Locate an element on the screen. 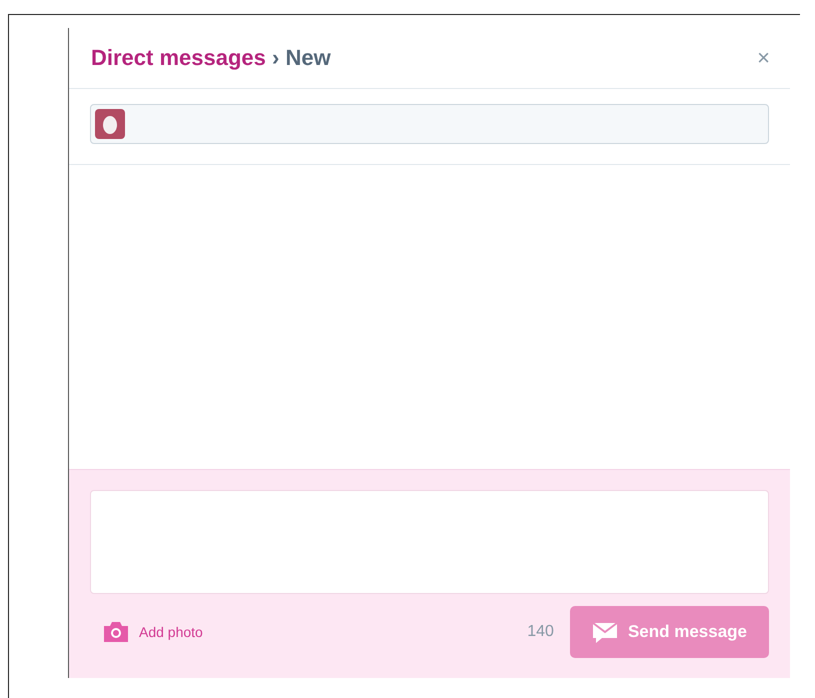 The height and width of the screenshot is (698, 815). recipient-field is located at coordinates (429, 124).